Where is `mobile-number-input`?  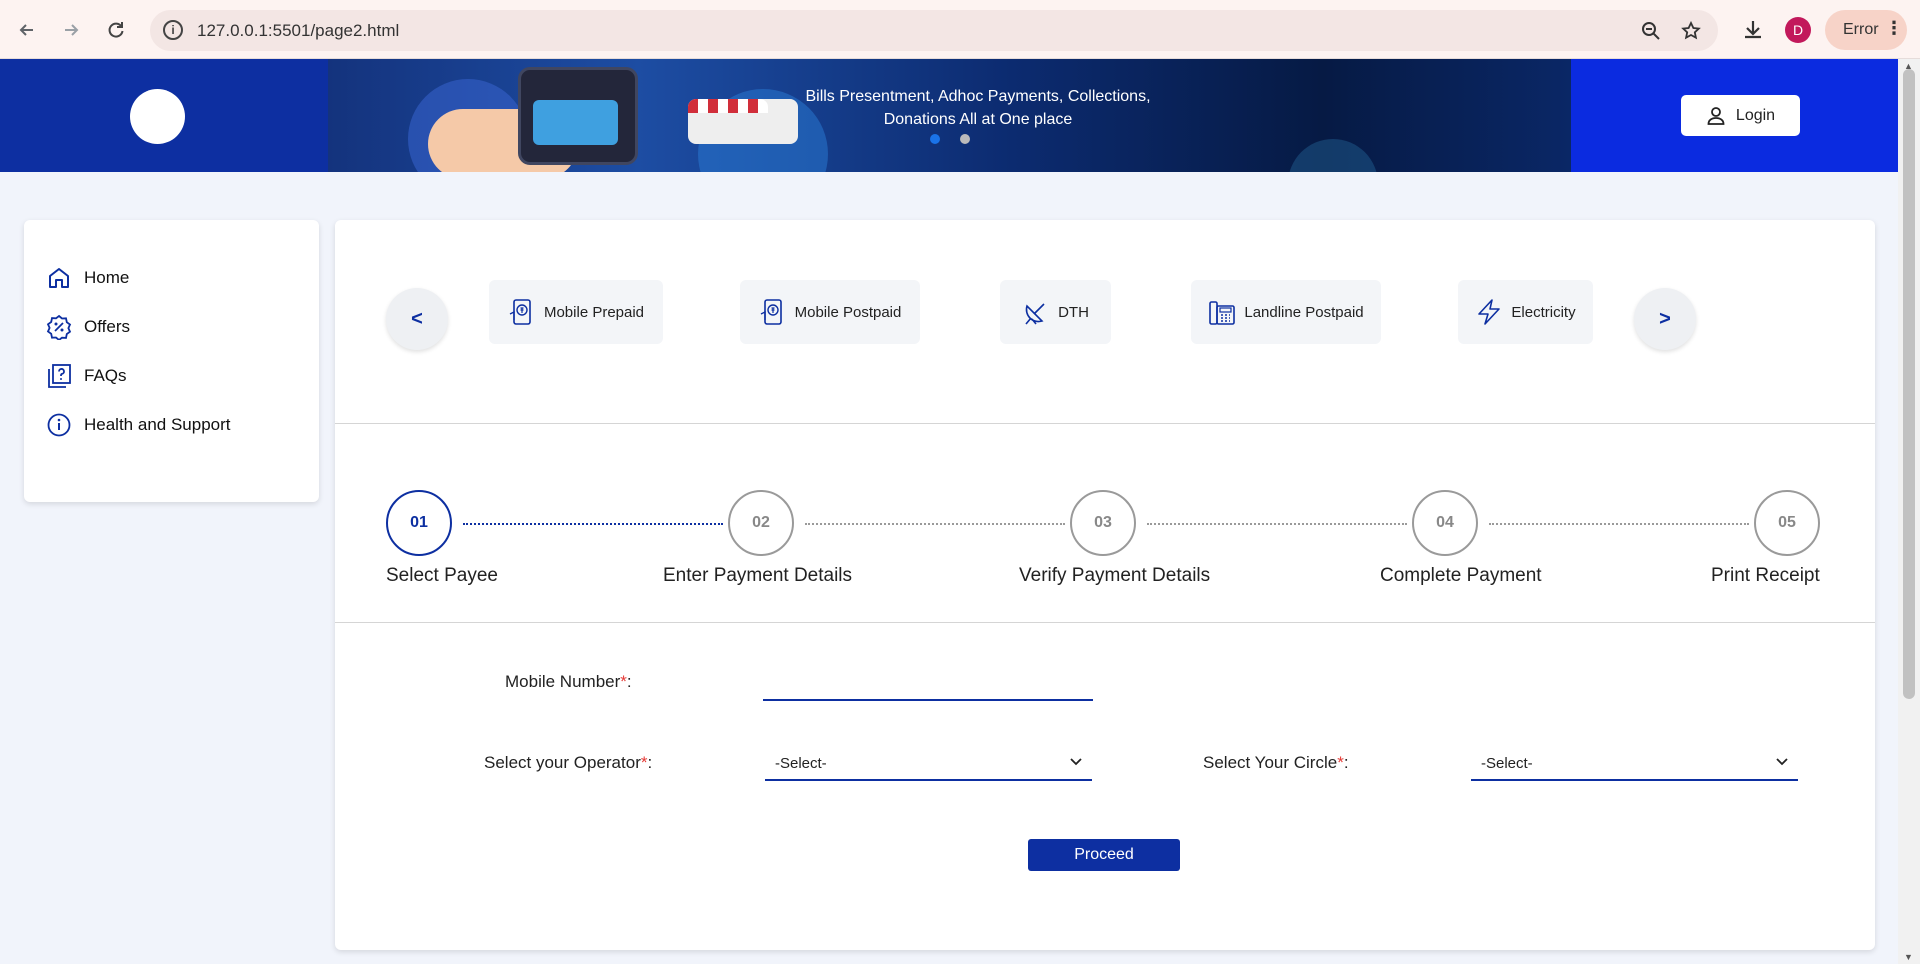
mobile-number-input is located at coordinates (928, 683).